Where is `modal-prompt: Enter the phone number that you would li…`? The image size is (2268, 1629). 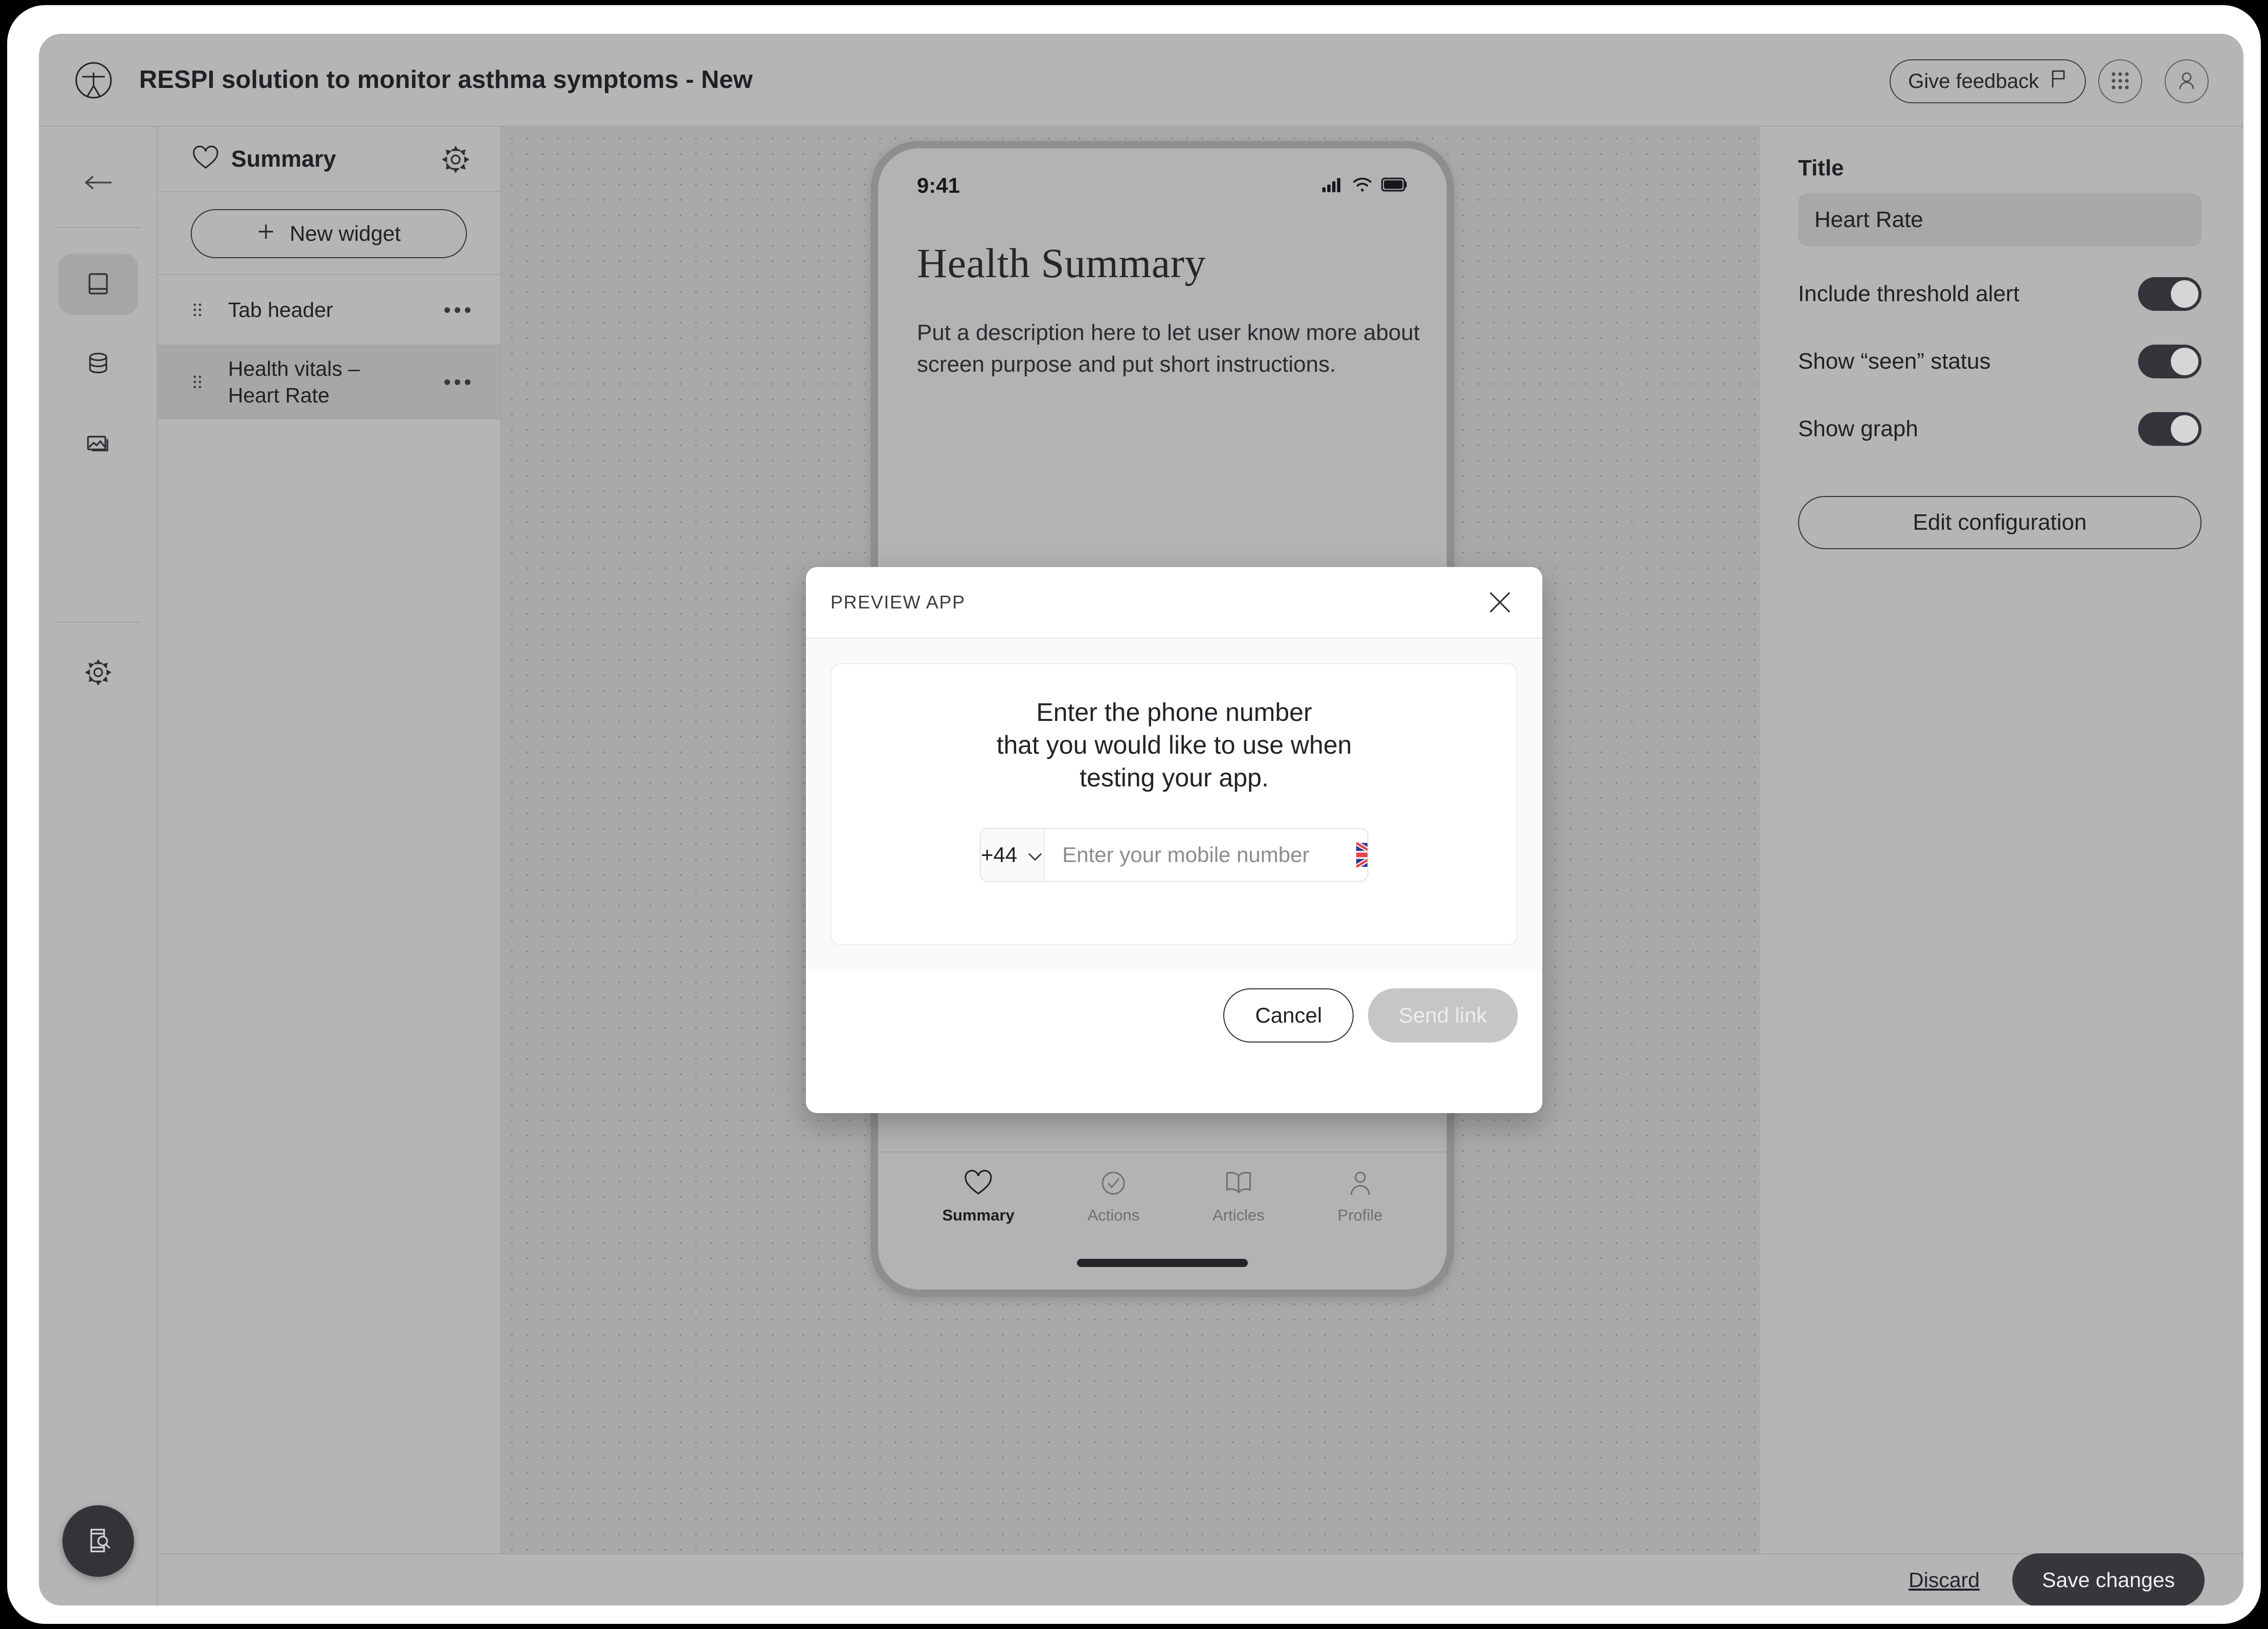 modal-prompt: Enter the phone number that you would li… is located at coordinates (1174, 745).